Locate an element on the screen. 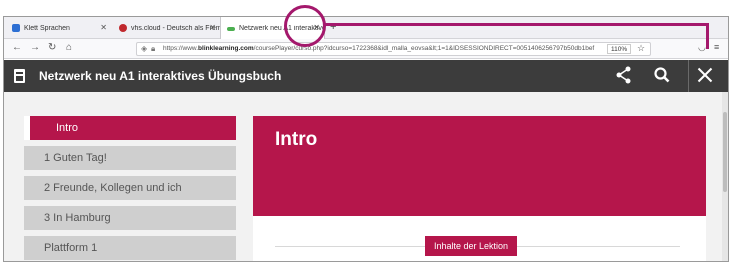 Image resolution: width=734 pixels, height=265 pixels. header-divider is located at coordinates (688, 76).